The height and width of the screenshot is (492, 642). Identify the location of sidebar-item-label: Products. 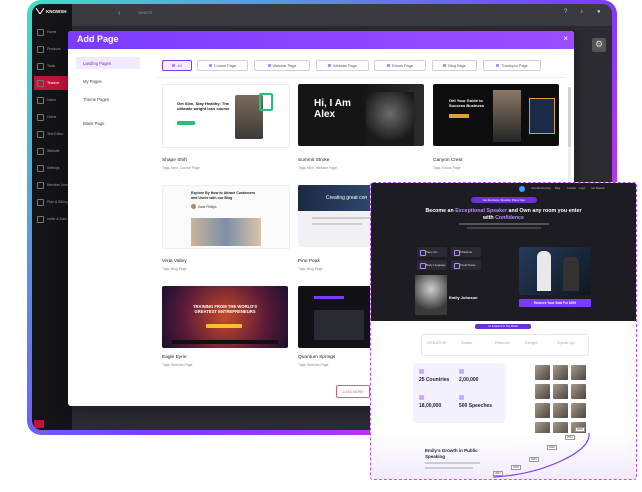
(54, 49).